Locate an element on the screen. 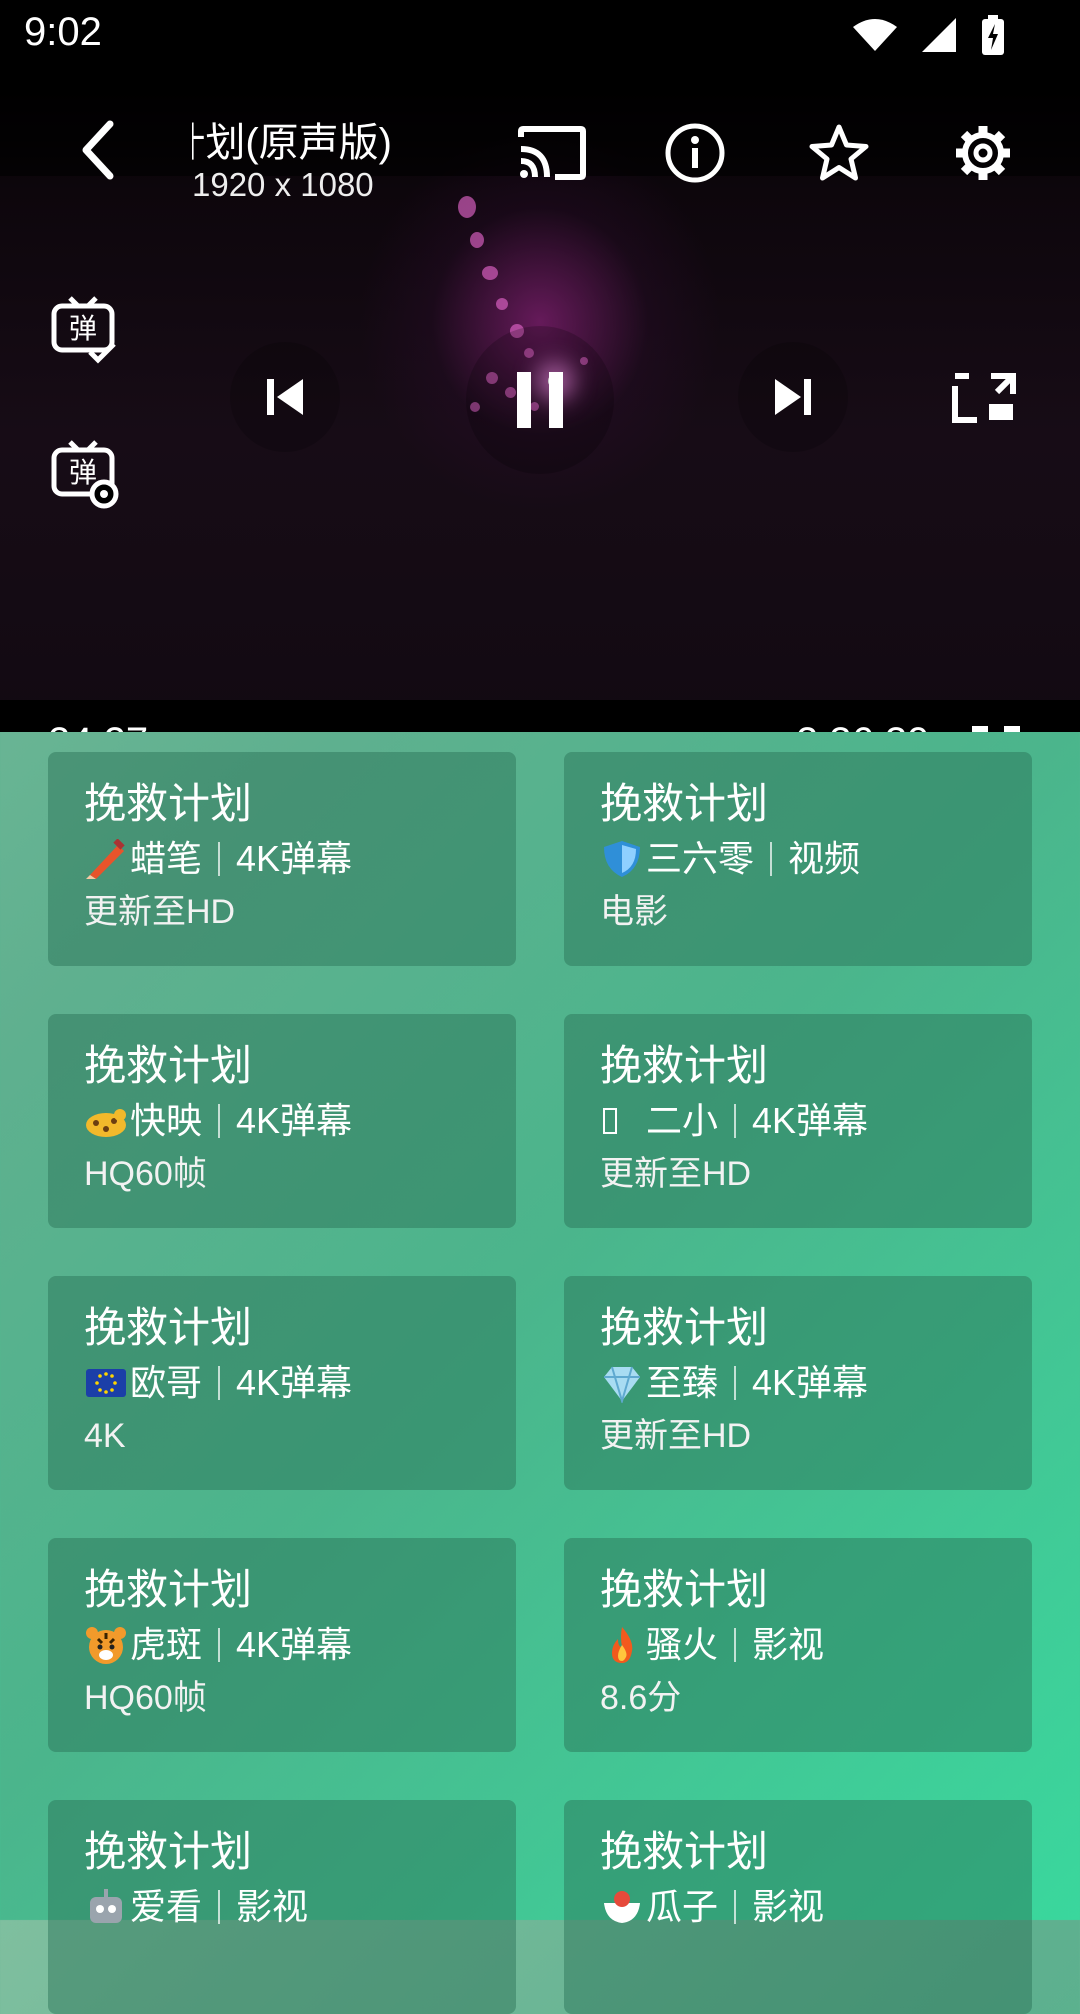 This screenshot has width=1080, height=2014. video-title-area: 挽救计划(原声版) 1920 x 1080 is located at coordinates (342, 165).